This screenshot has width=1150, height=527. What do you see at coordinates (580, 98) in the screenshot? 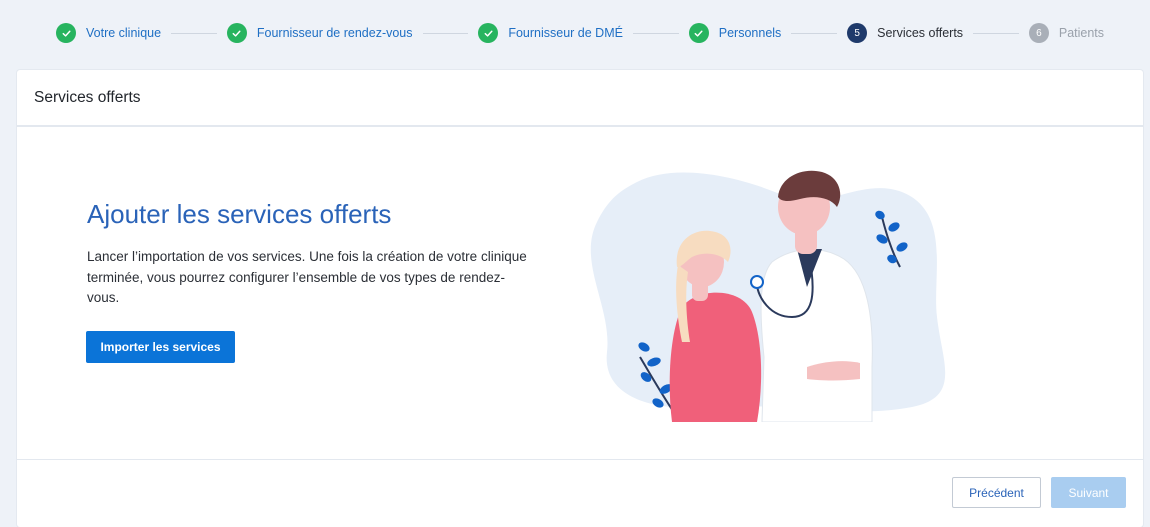
I see `card-header: Services offerts` at bounding box center [580, 98].